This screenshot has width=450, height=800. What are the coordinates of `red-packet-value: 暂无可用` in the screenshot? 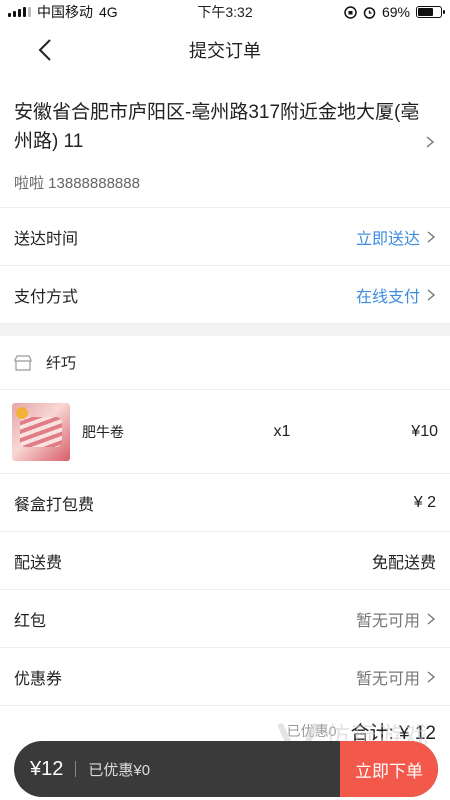 It's located at (387, 621).